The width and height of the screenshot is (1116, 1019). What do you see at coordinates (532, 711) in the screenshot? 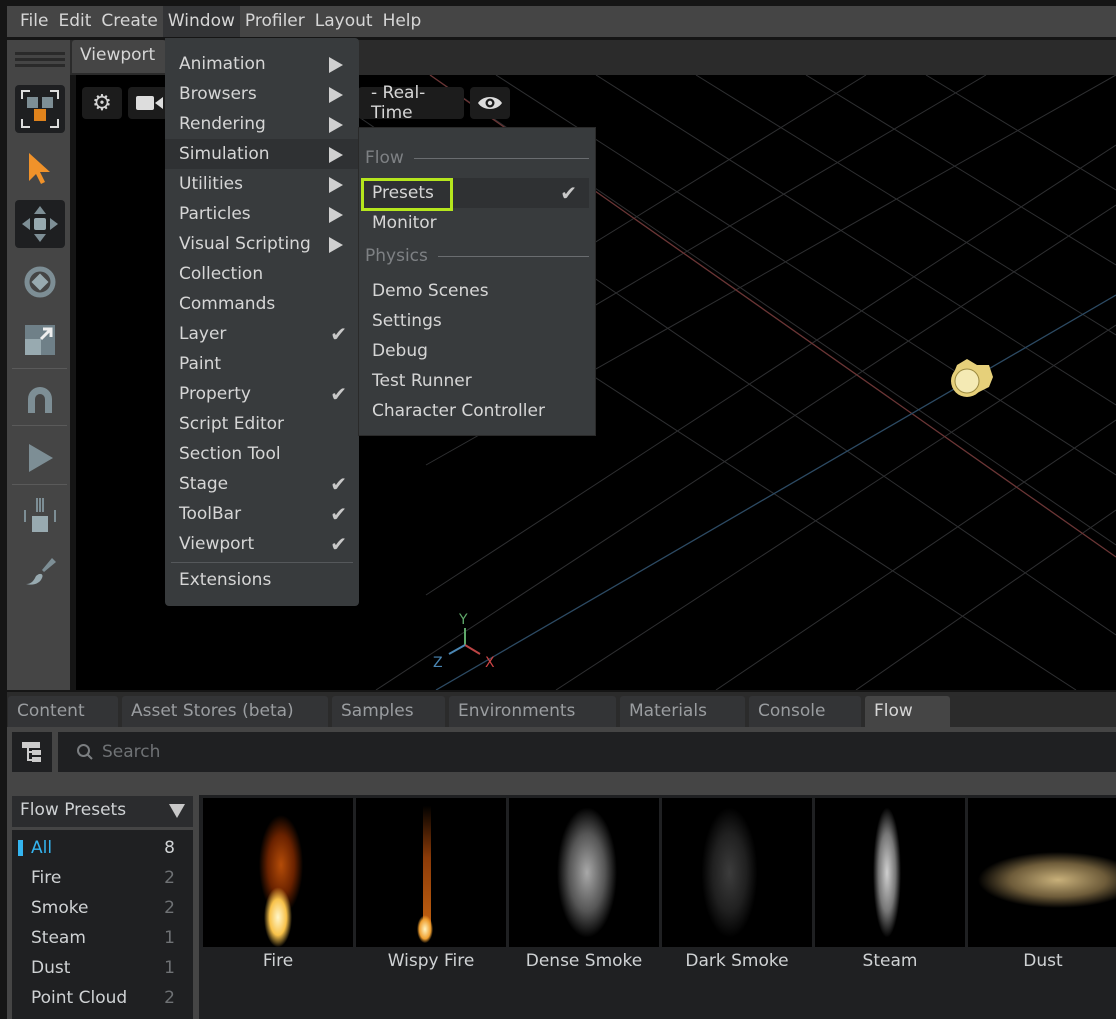
I see `tab-environments: Environments` at bounding box center [532, 711].